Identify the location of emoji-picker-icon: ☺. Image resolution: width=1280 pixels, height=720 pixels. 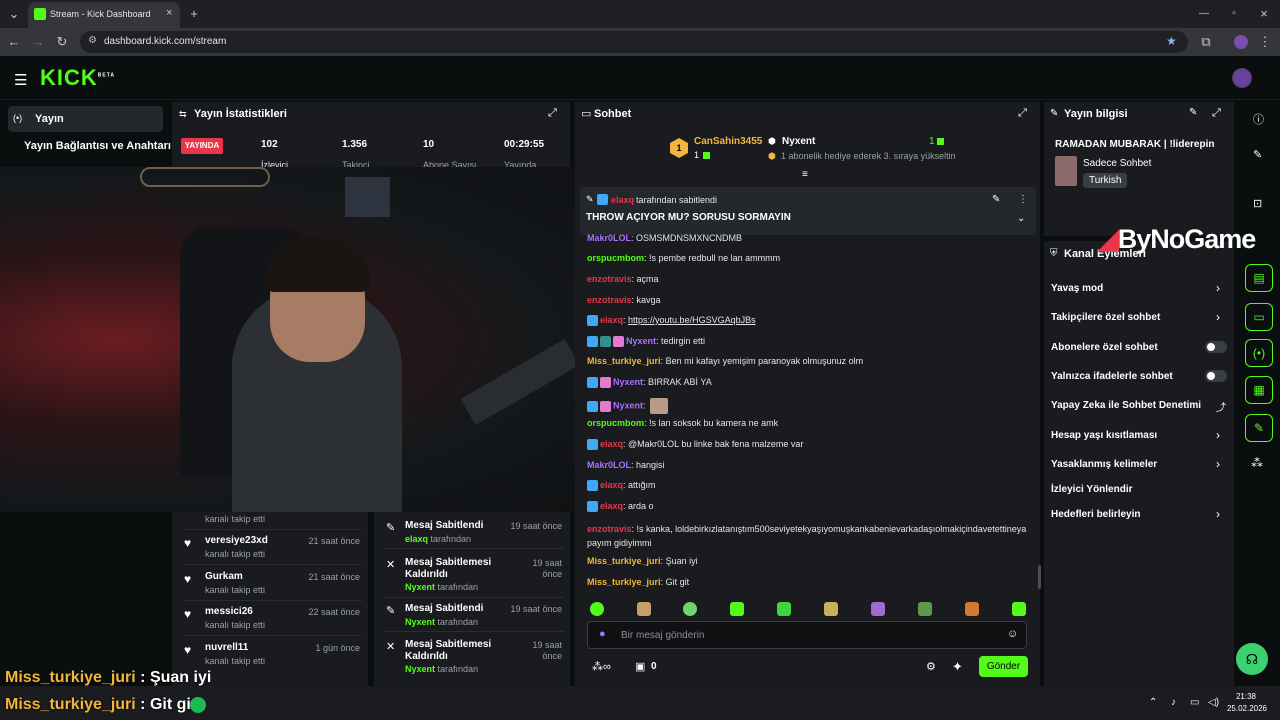
(1012, 634).